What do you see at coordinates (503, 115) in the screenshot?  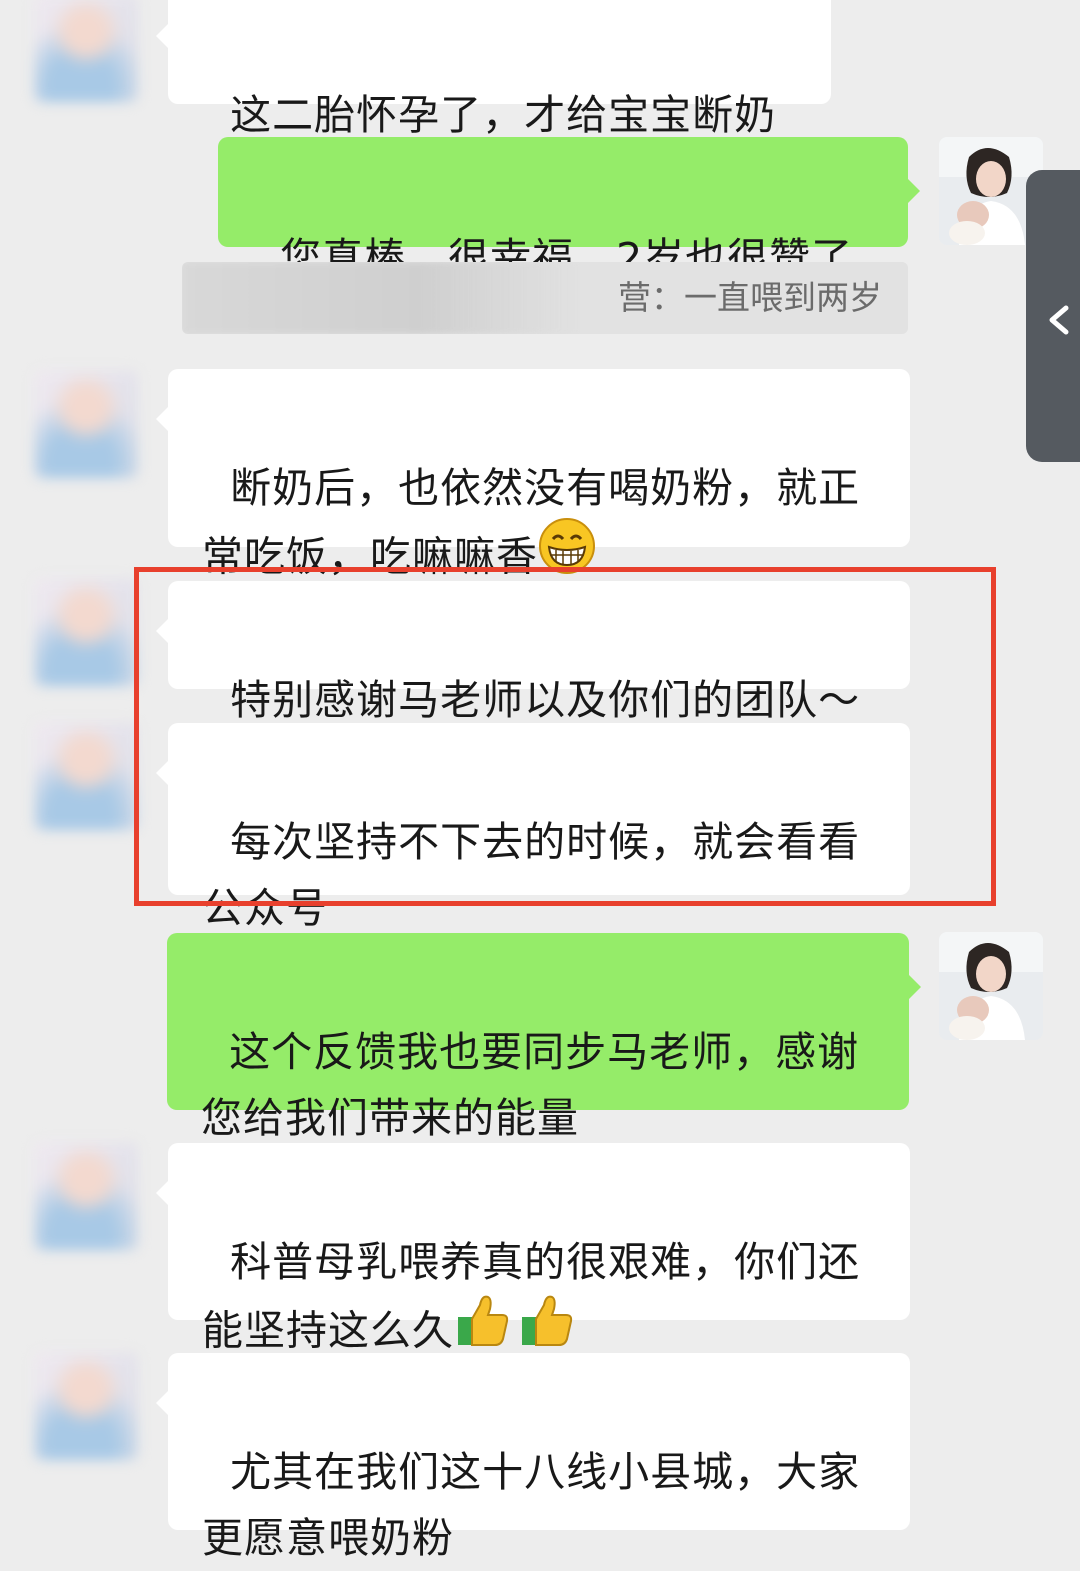 I see `message-text: 这二胎怀孕了，才给宝宝断奶` at bounding box center [503, 115].